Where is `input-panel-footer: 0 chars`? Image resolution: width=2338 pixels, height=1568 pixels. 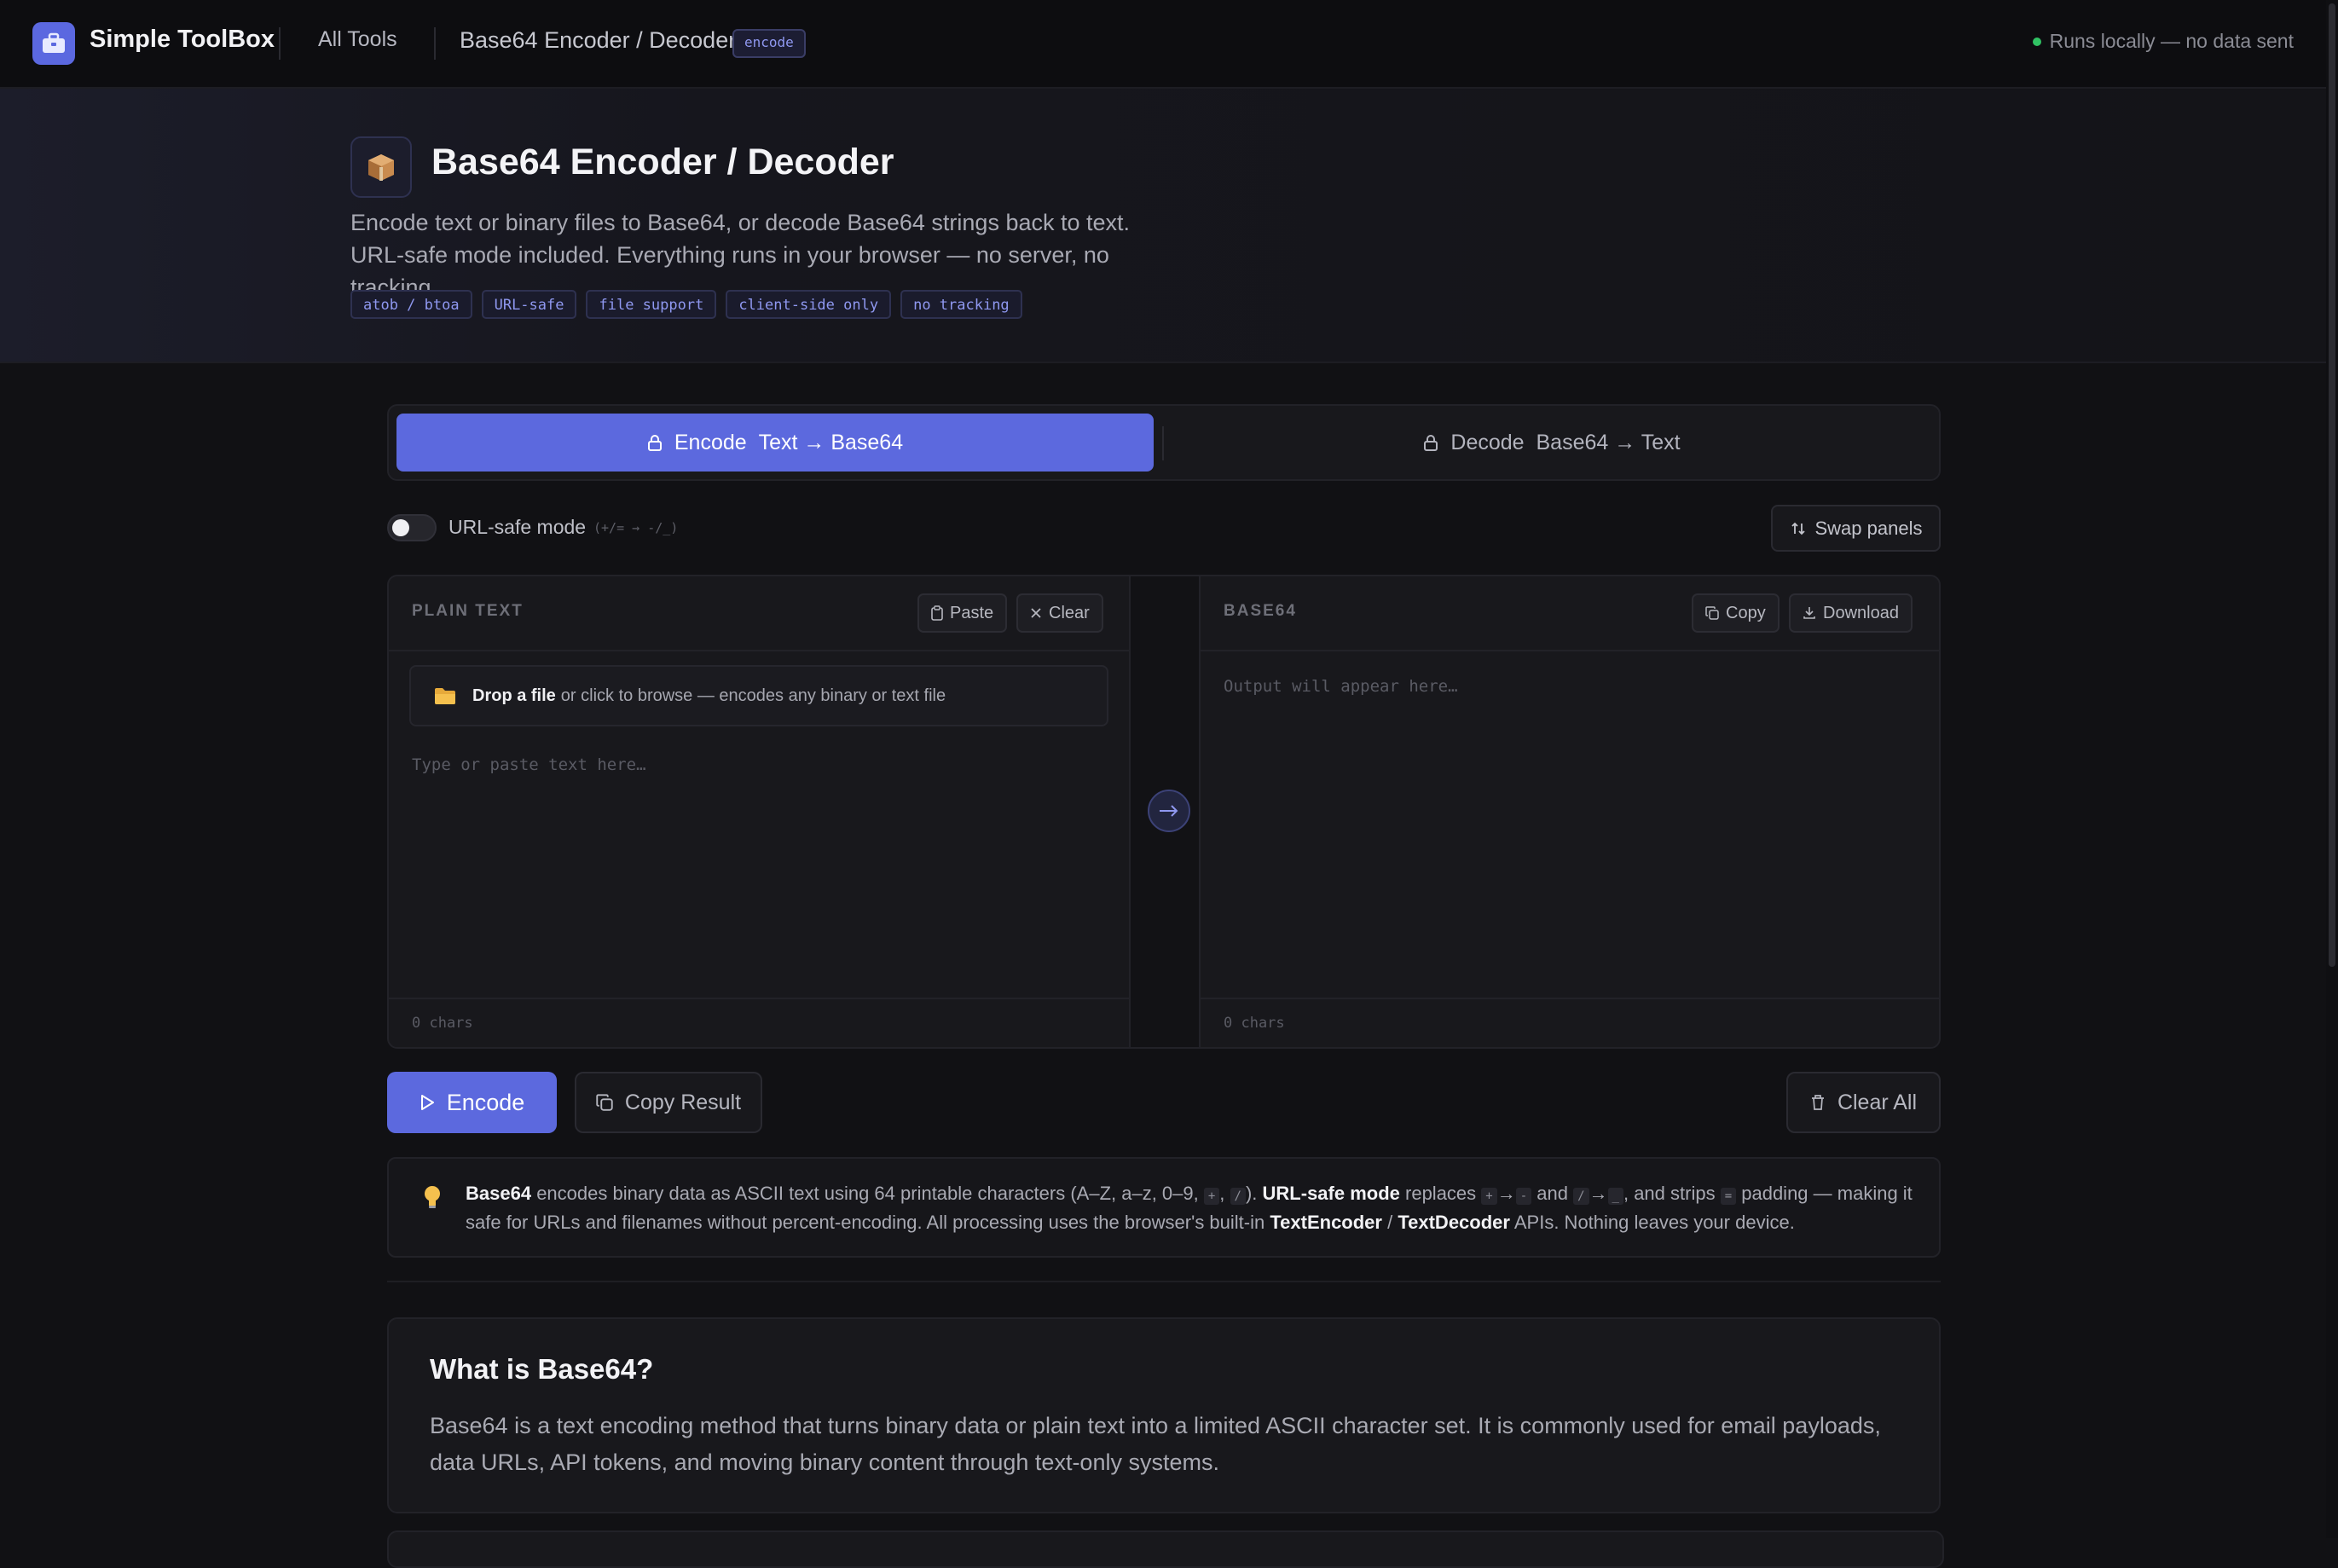 input-panel-footer: 0 chars is located at coordinates (759, 1023).